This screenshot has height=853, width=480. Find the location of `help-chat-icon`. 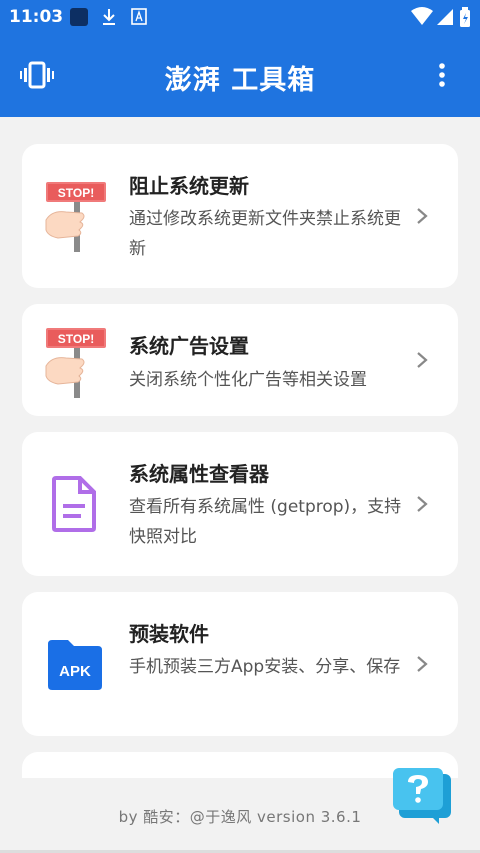

help-chat-icon is located at coordinates (422, 796).